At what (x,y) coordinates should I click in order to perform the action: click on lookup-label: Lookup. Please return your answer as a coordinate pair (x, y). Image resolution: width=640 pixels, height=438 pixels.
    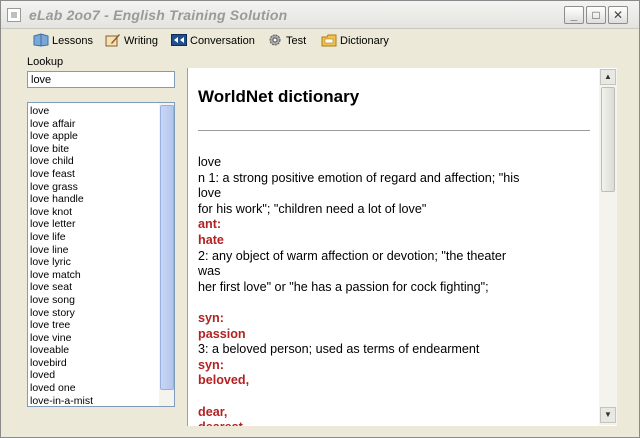
    Looking at the image, I should click on (45, 62).